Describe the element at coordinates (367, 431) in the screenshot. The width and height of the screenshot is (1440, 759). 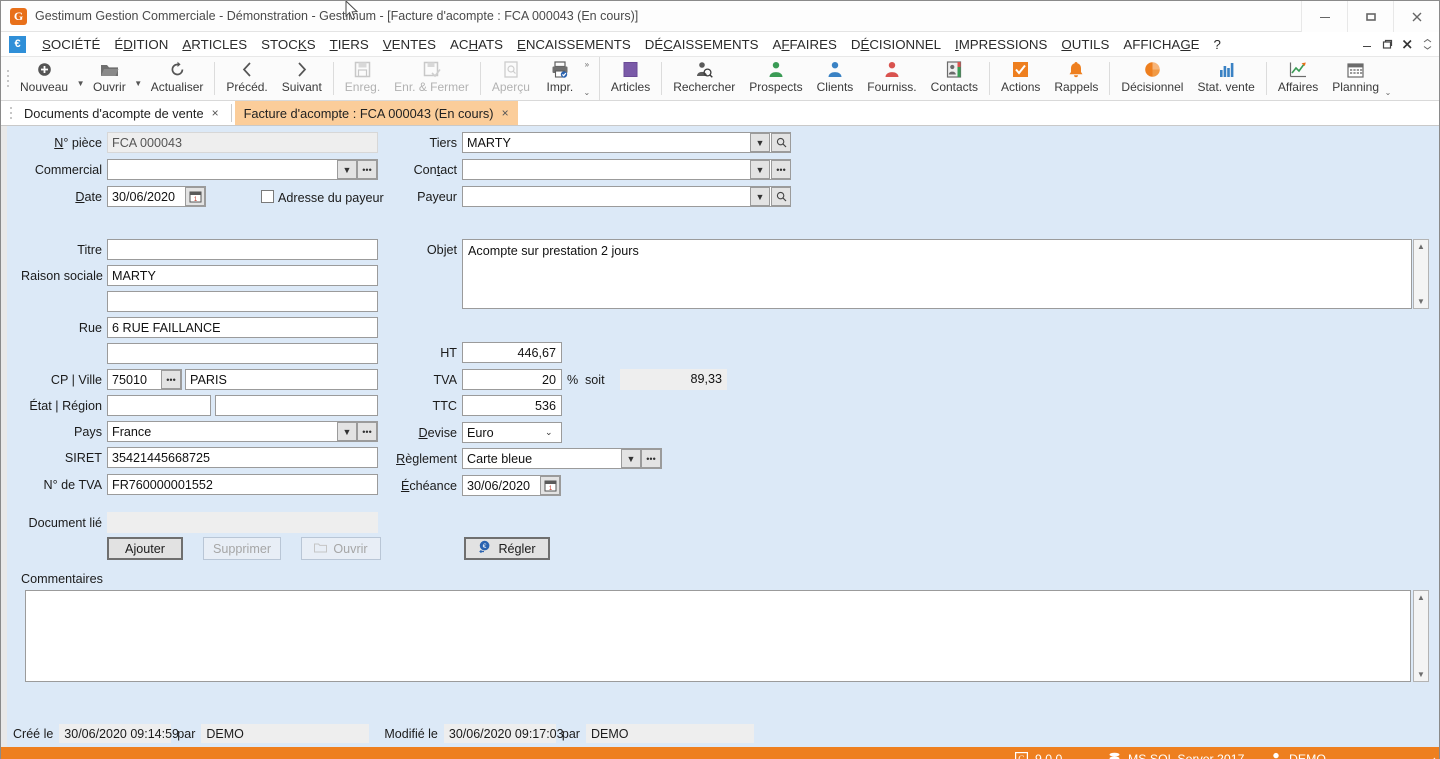
I see `pays-browse-icon: •••` at that location.